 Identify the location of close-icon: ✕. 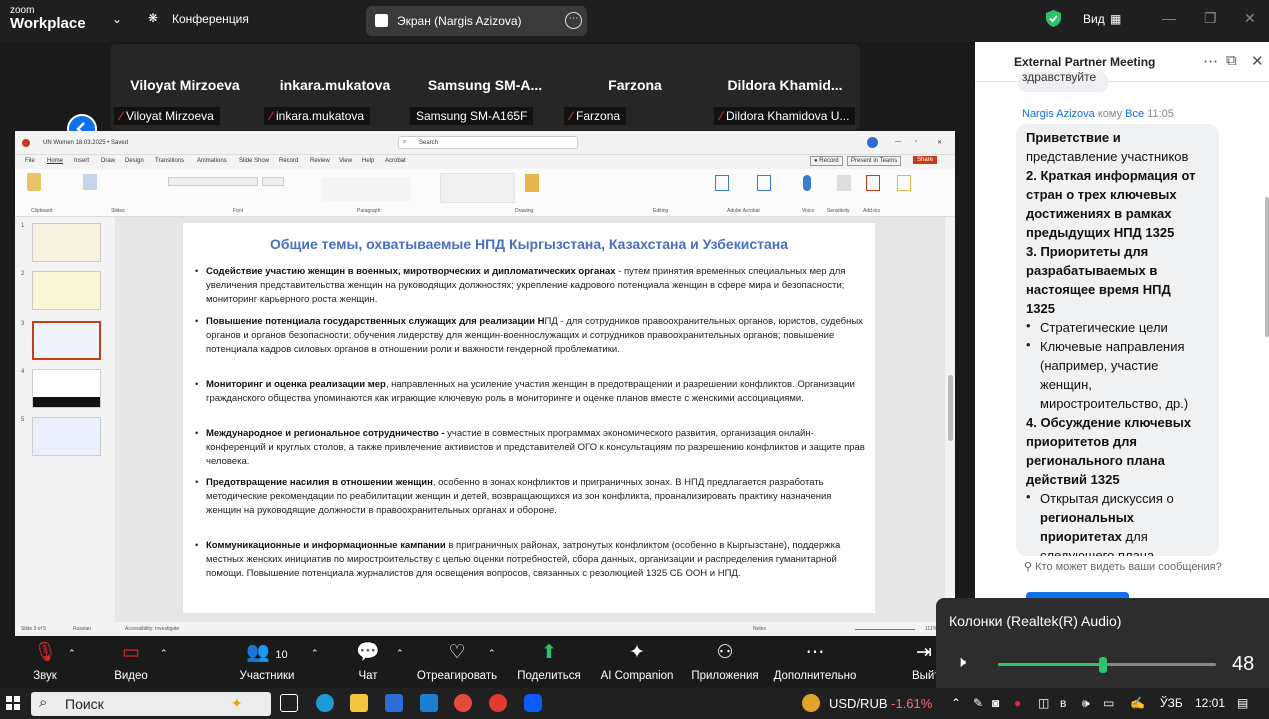
(1250, 18).